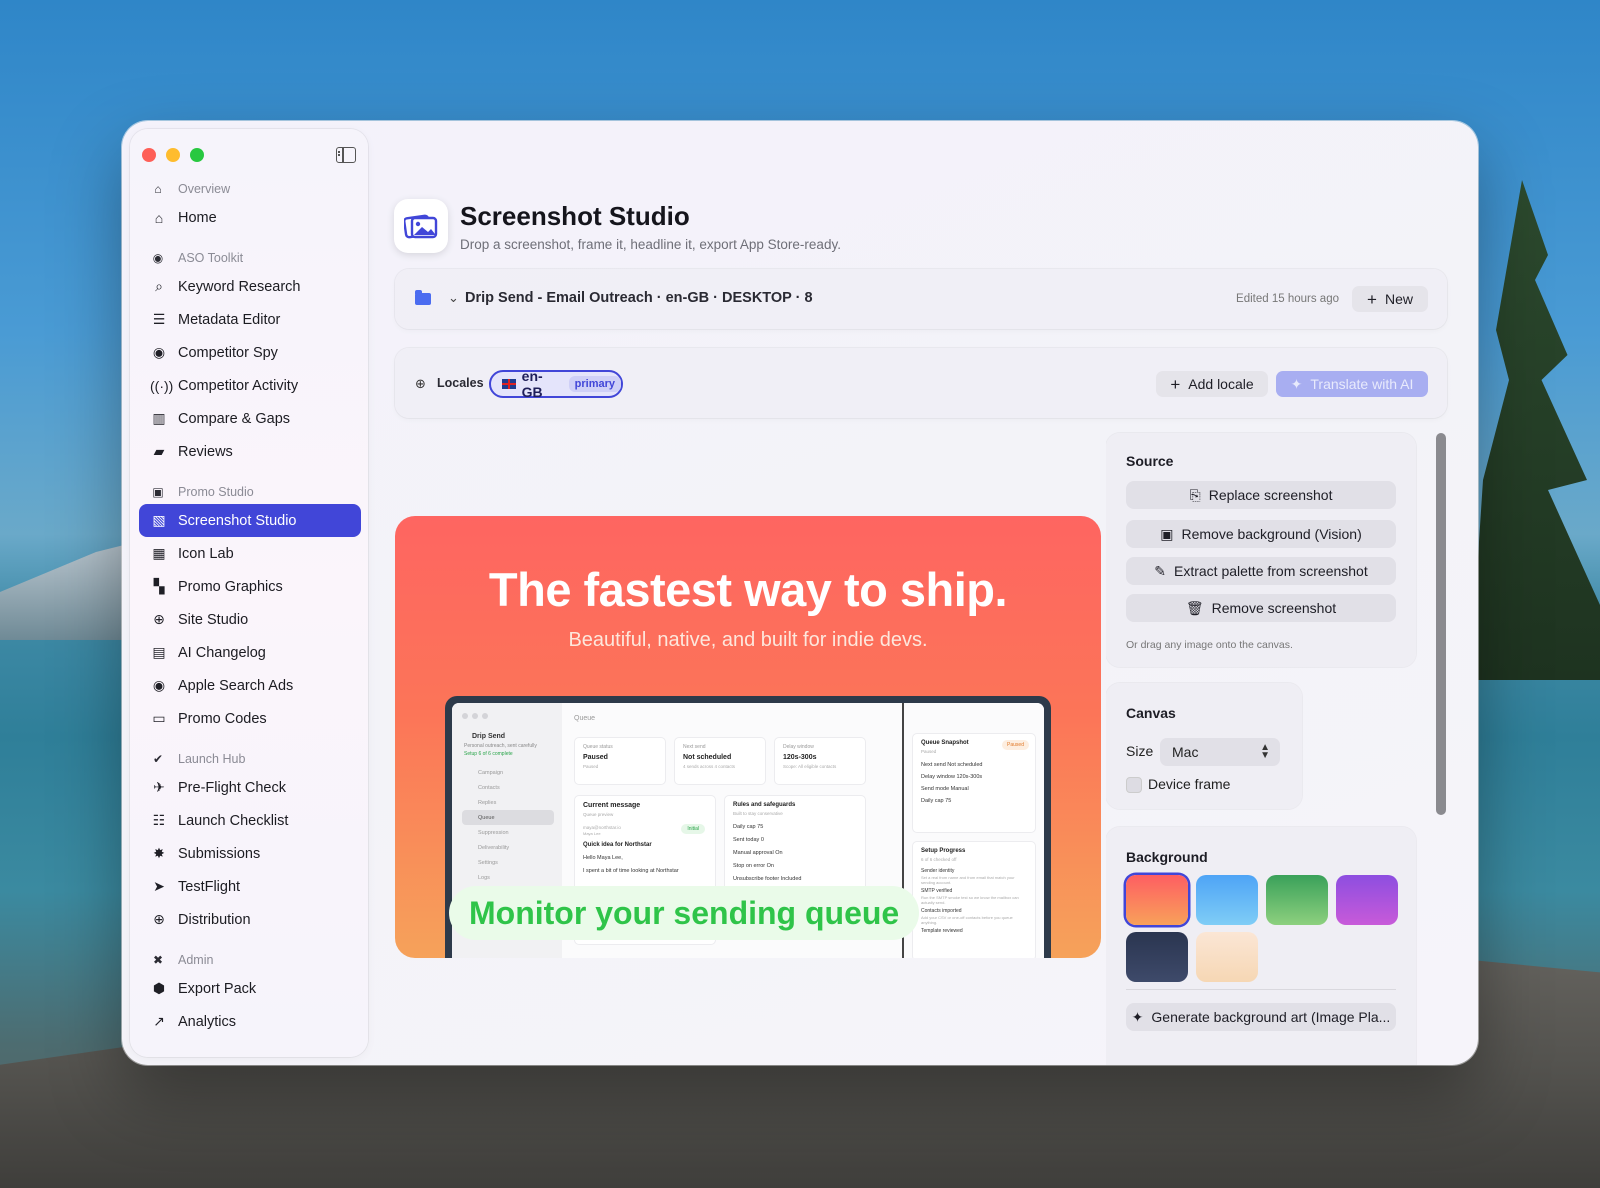  I want to click on swatch-peach, so click(1227, 957).